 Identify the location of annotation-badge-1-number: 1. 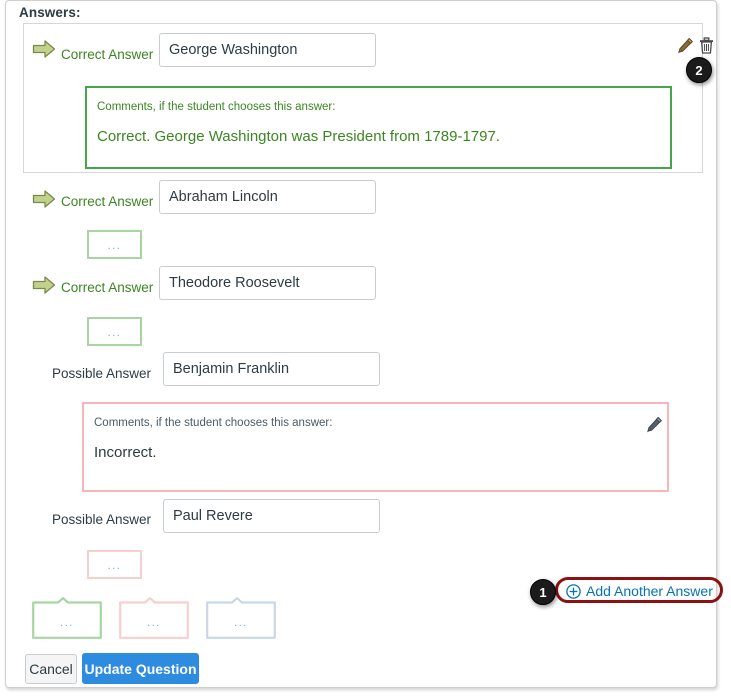
(543, 592).